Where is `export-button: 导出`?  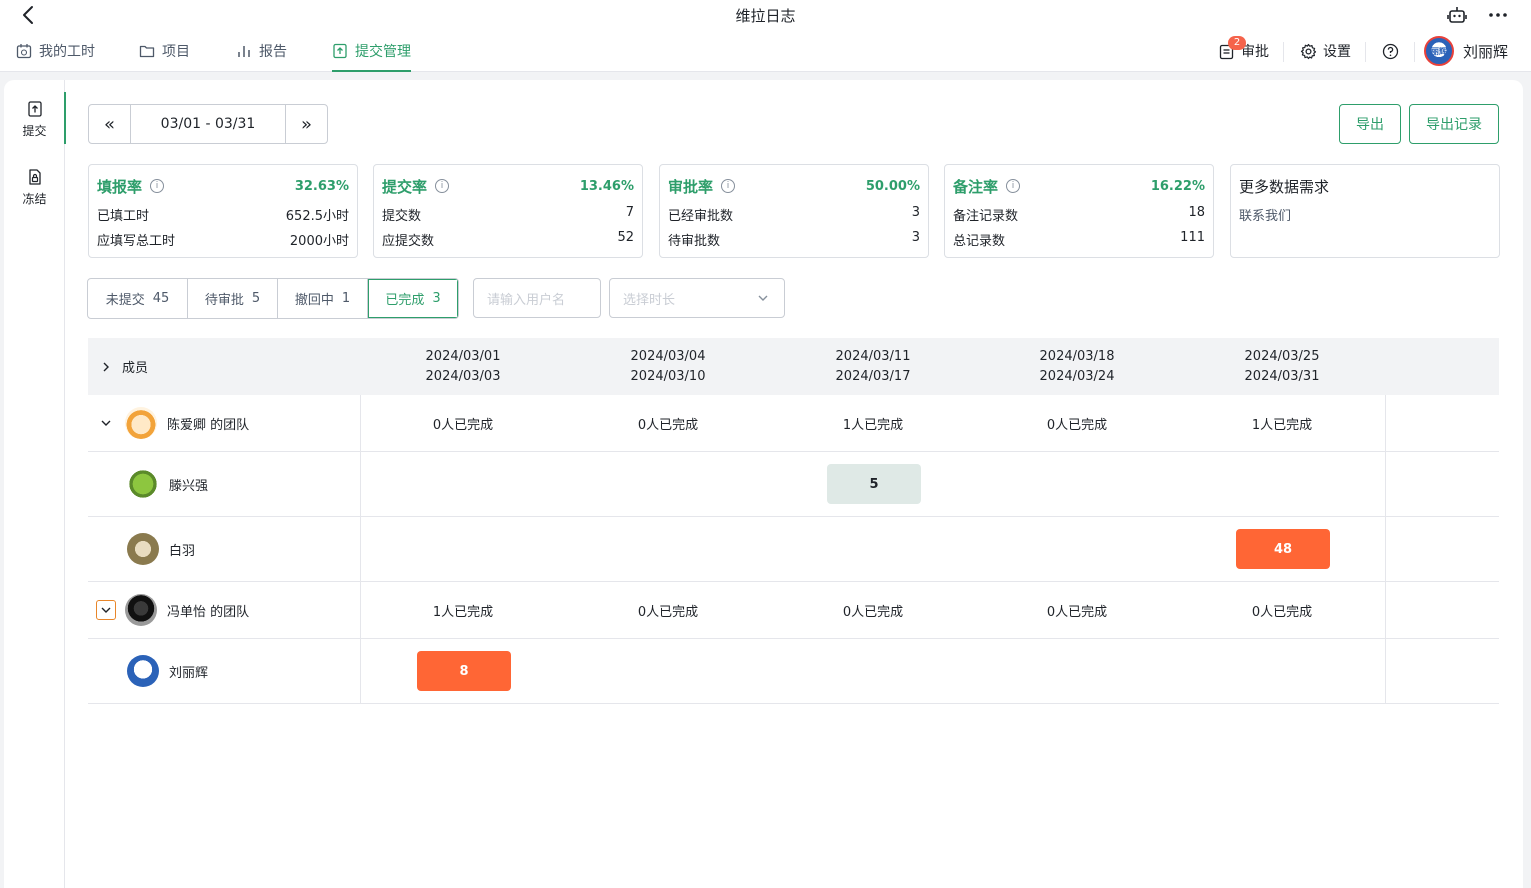
export-button: 导出 is located at coordinates (1370, 124).